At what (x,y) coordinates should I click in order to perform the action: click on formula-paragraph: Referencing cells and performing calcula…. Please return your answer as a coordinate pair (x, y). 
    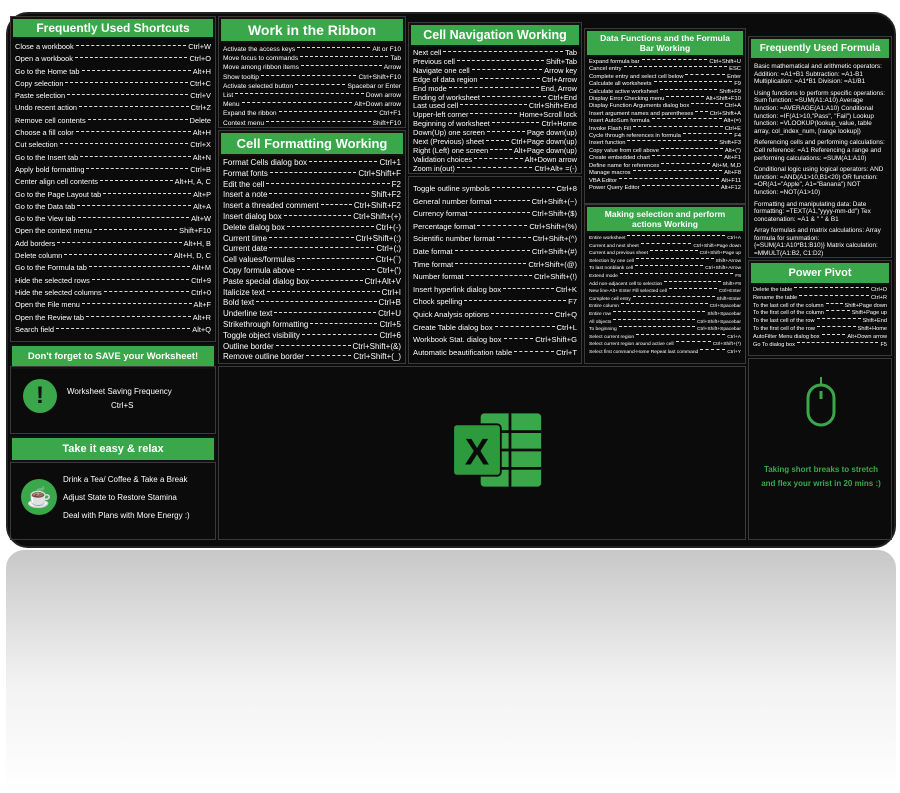
    Looking at the image, I should click on (819, 150).